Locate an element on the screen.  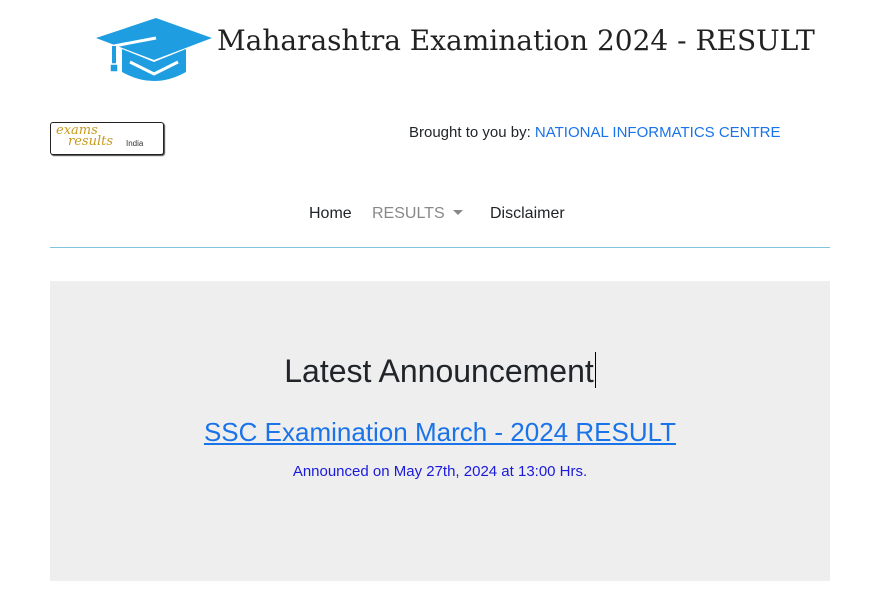
nav-results-dropdown: RESULTS is located at coordinates (417, 214).